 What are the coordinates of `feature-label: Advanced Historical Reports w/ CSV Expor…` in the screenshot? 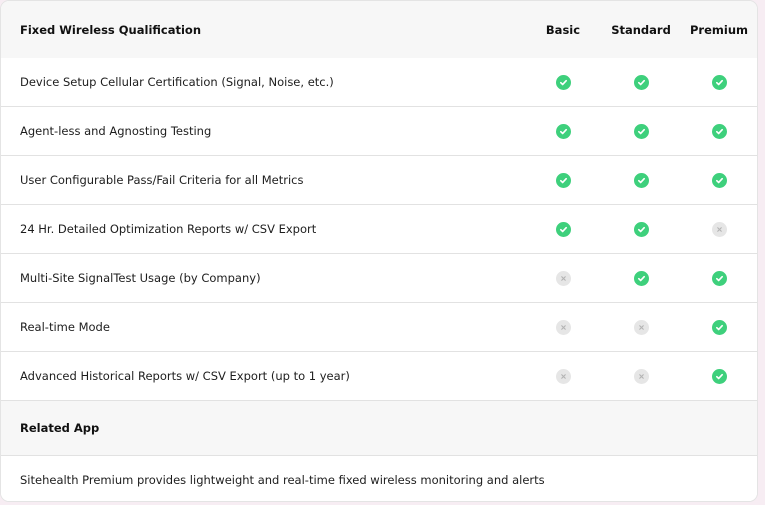 It's located at (185, 376).